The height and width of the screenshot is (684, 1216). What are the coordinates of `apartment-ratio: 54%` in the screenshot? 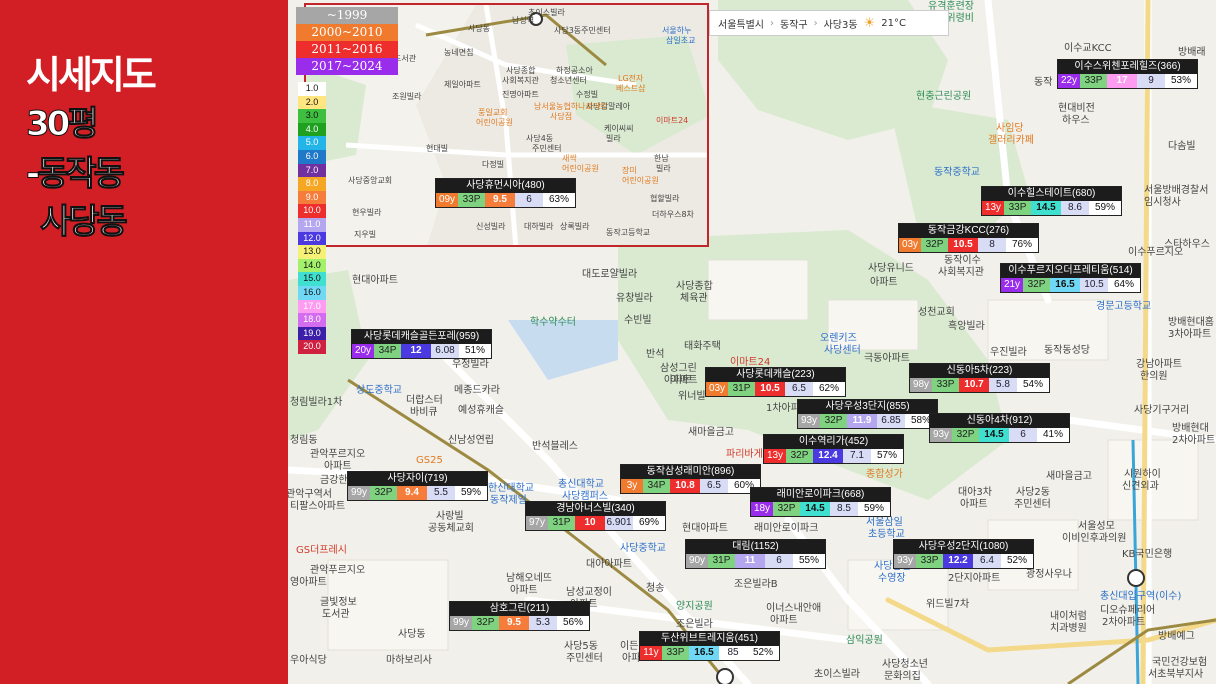 It's located at (1033, 385).